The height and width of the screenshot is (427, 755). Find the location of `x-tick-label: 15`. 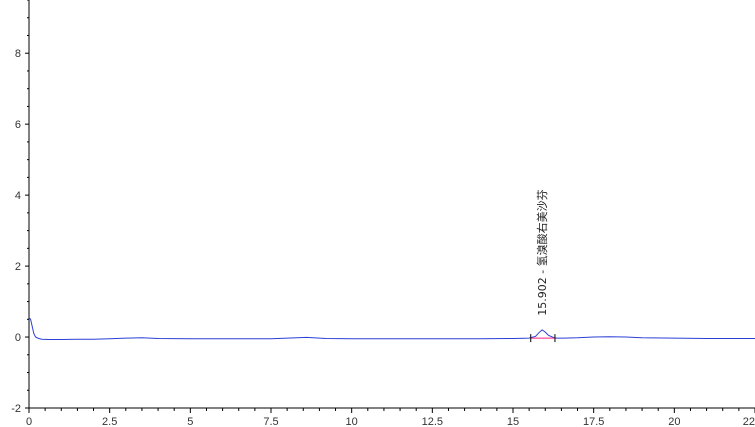

x-tick-label: 15 is located at coordinates (513, 421).